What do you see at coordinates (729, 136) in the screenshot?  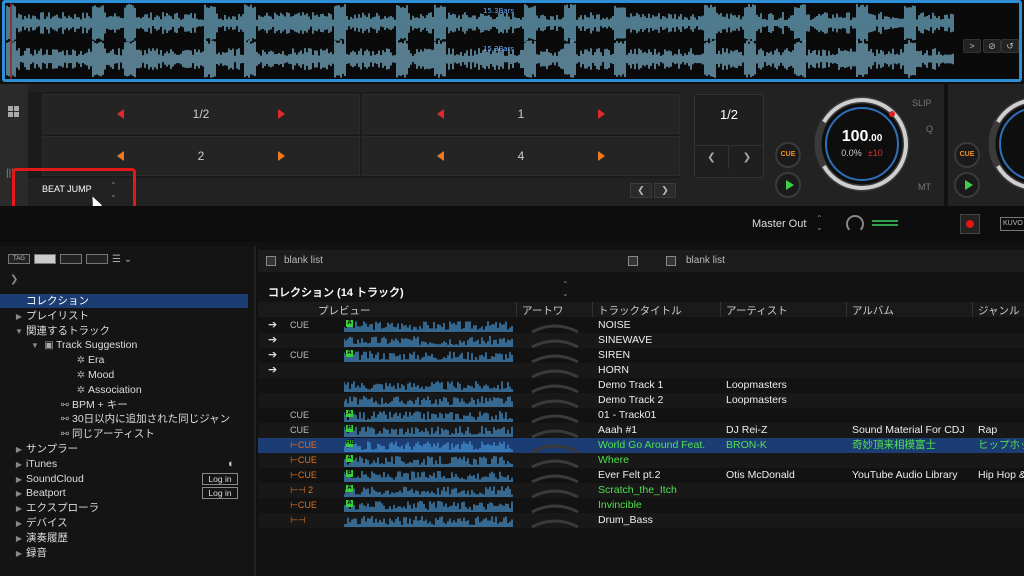 I see `loop-size-box: 1/2 ❮ ❯` at bounding box center [729, 136].